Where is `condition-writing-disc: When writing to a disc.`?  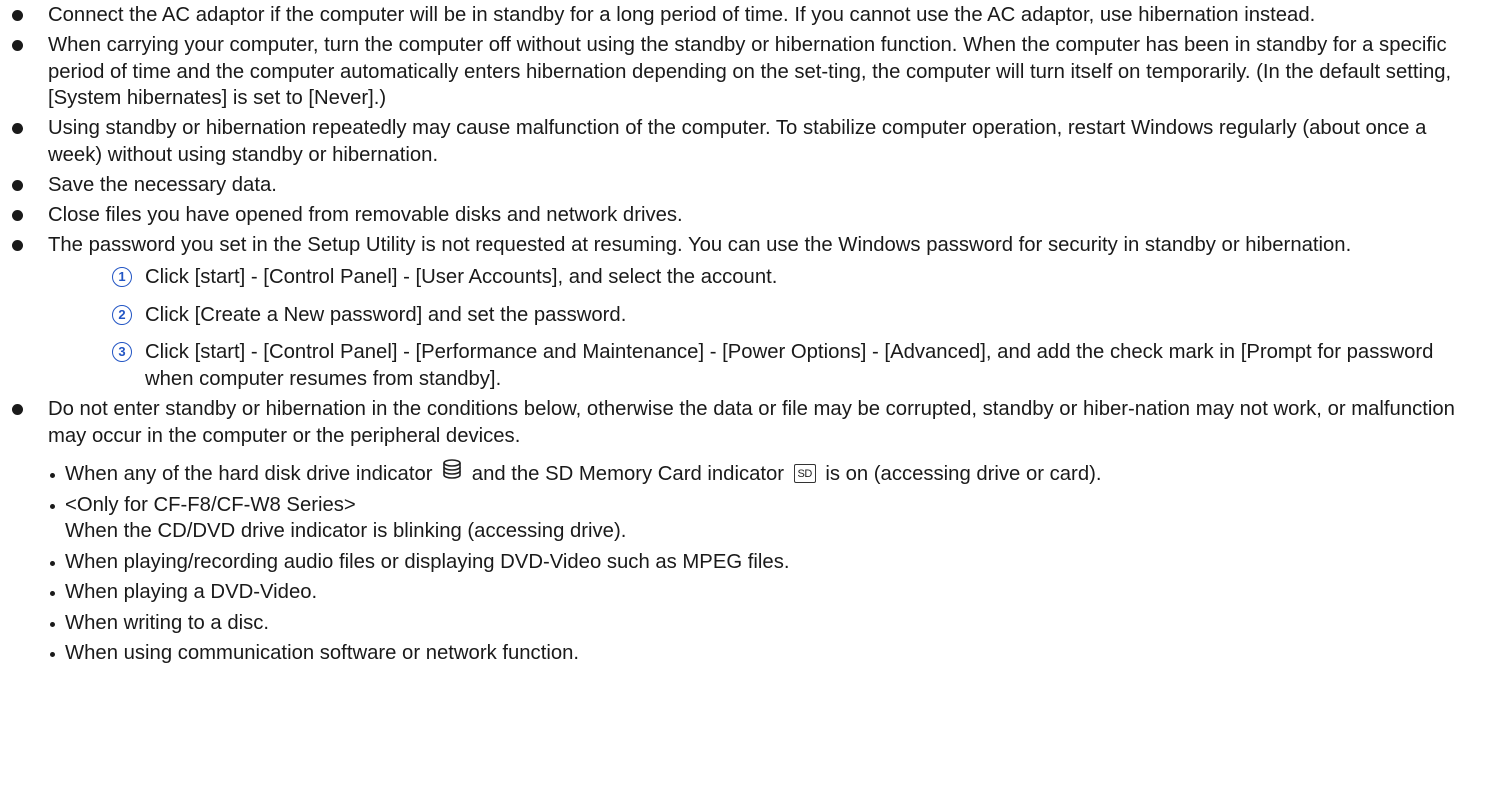 condition-writing-disc: When writing to a disc. is located at coordinates (743, 623).